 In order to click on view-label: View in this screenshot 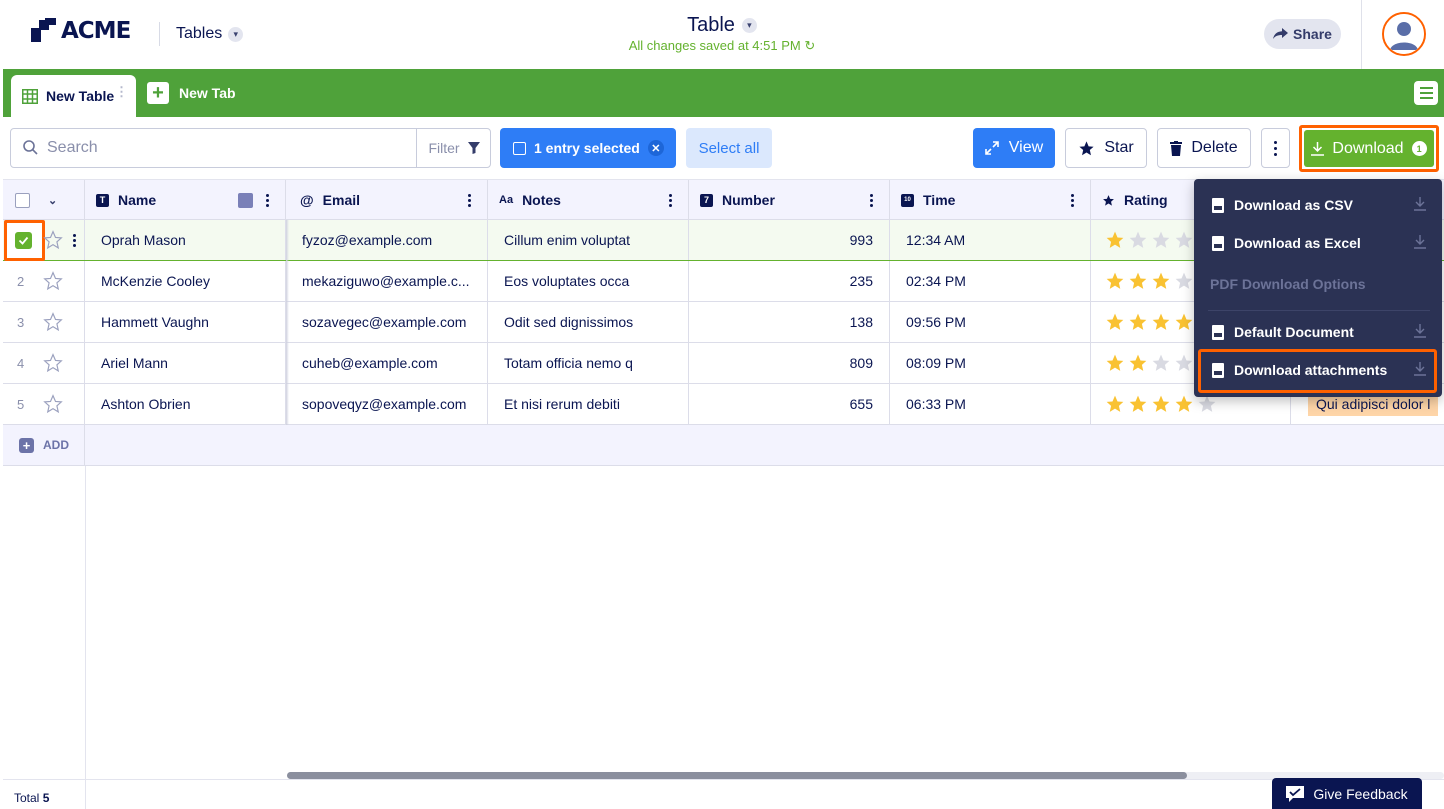, I will do `click(1026, 147)`.